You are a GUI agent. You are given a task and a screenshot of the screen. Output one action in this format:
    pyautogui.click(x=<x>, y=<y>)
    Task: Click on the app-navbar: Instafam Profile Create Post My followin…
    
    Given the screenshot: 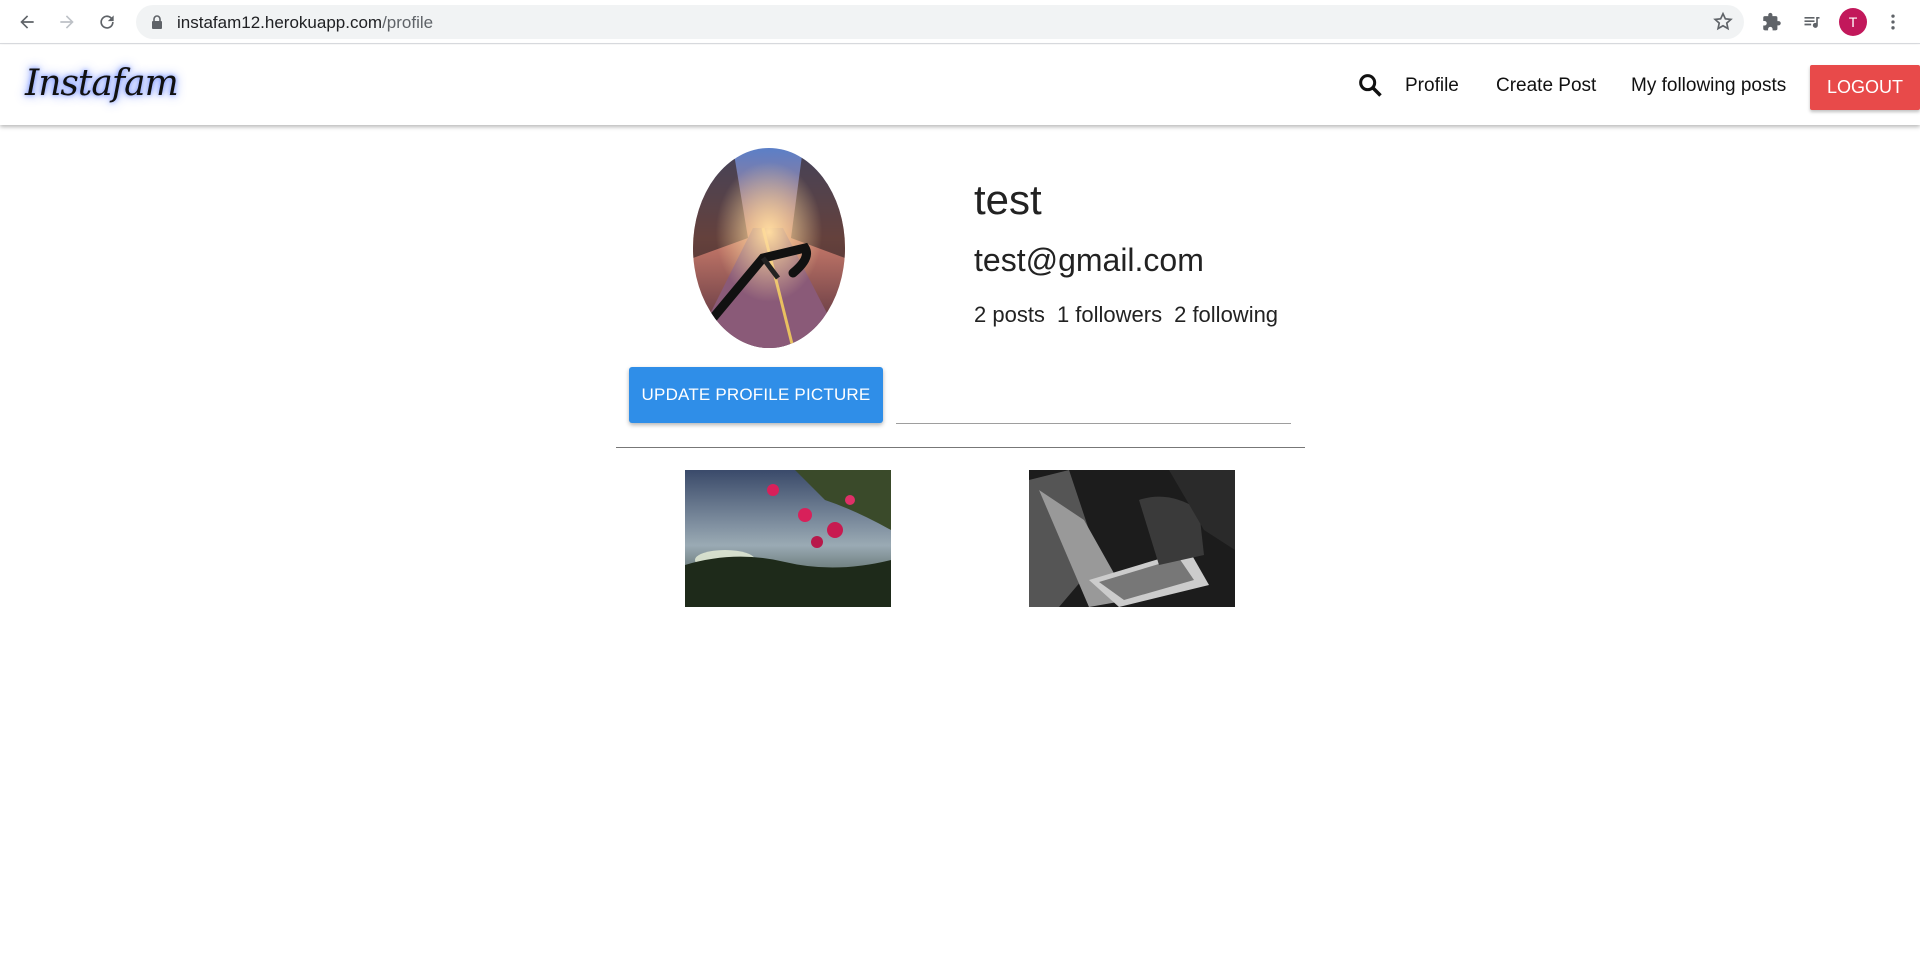 What is the action you would take?
    pyautogui.click(x=960, y=85)
    